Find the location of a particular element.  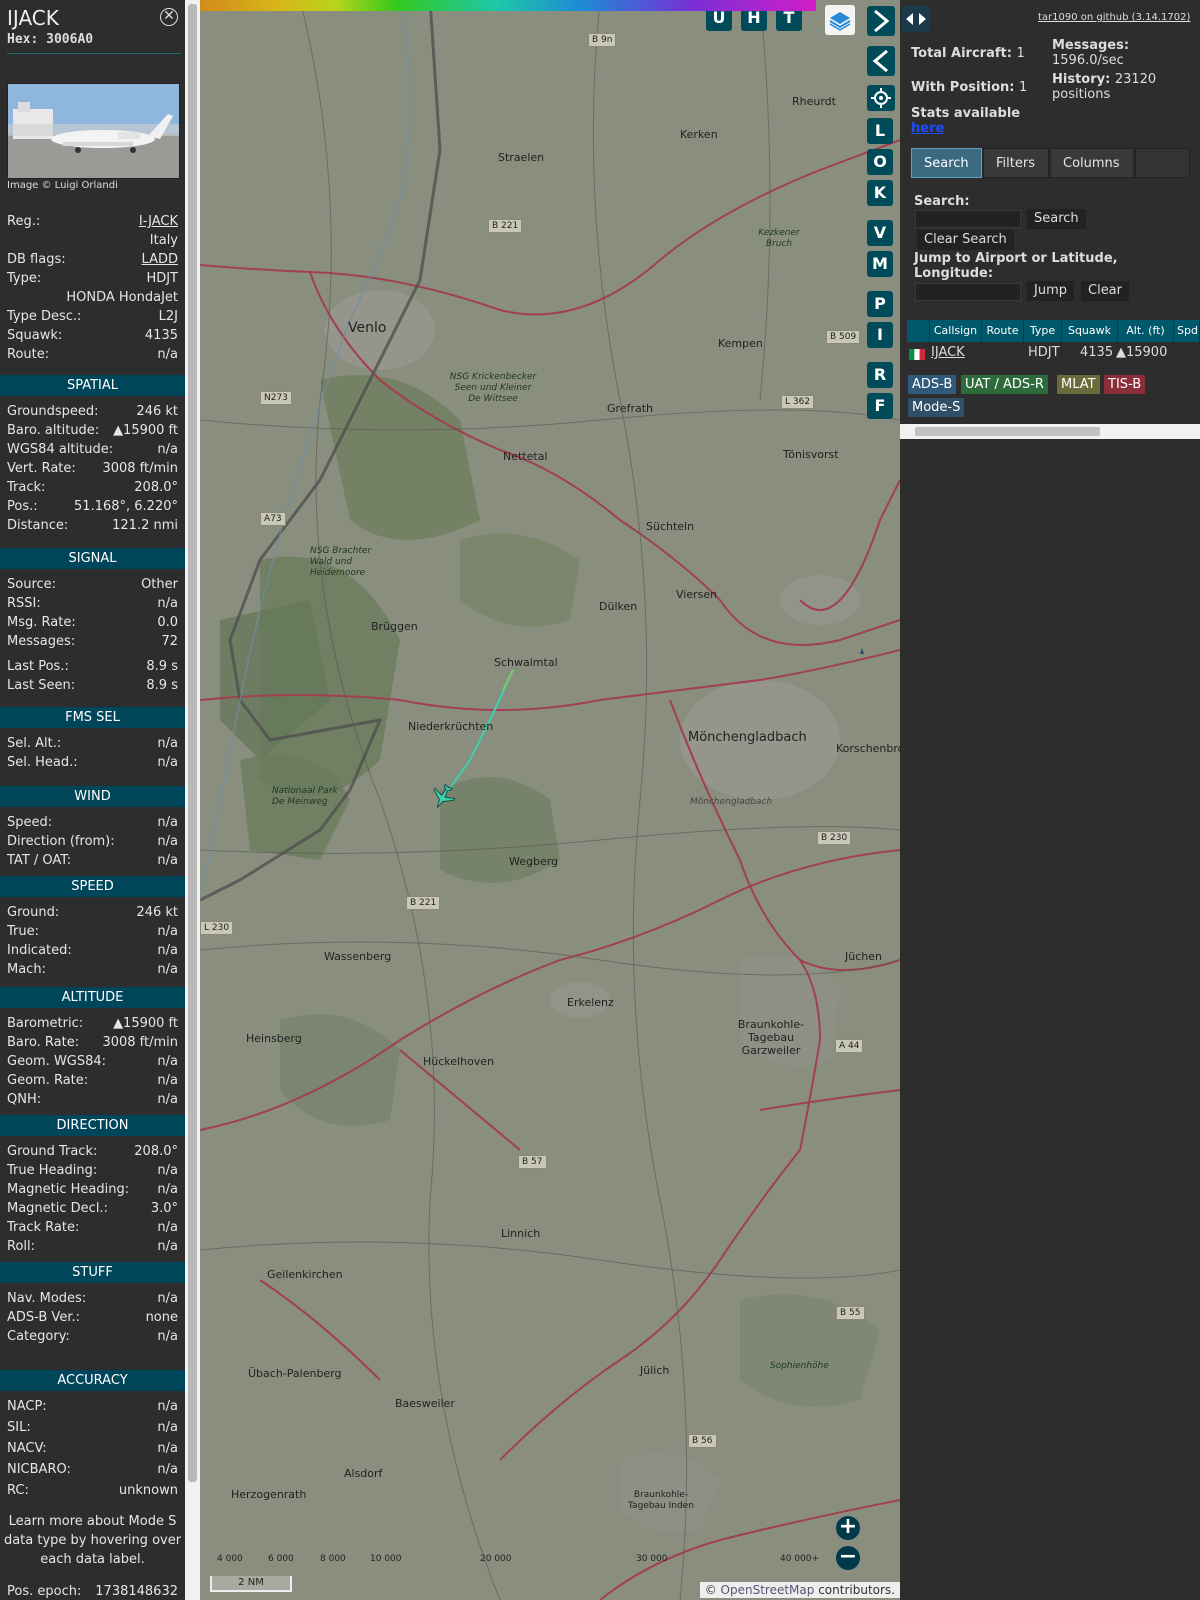

info-label: Sel. Head.: is located at coordinates (42, 762).